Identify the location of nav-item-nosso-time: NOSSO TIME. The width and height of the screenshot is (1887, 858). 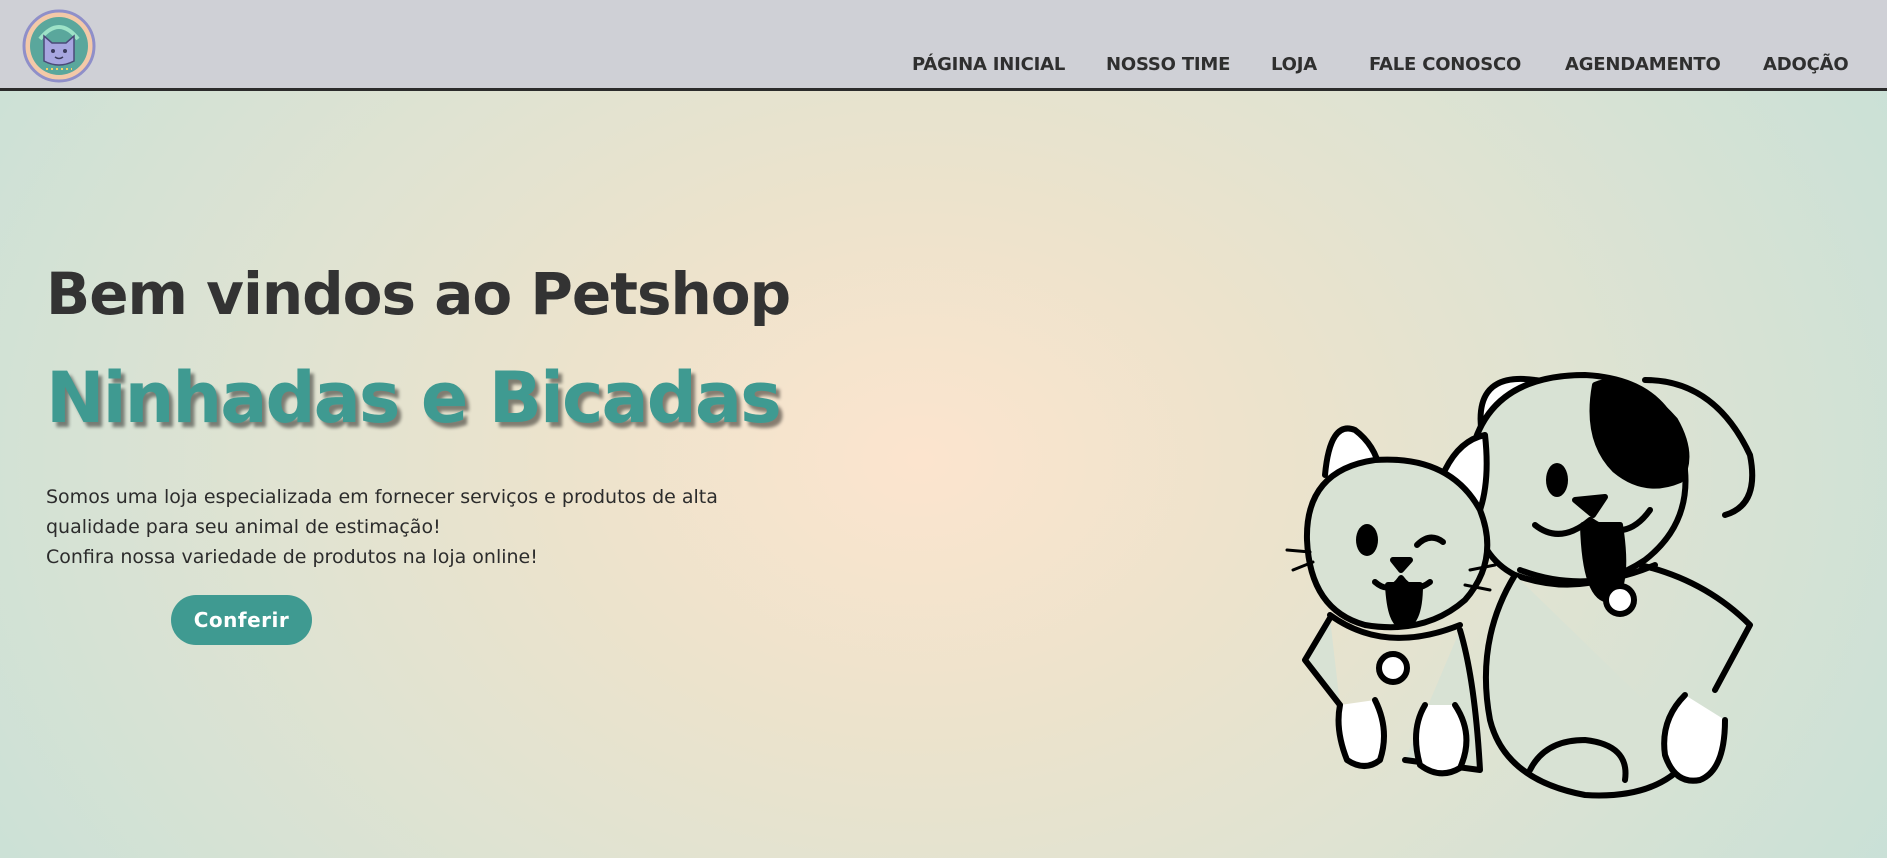
(1168, 64).